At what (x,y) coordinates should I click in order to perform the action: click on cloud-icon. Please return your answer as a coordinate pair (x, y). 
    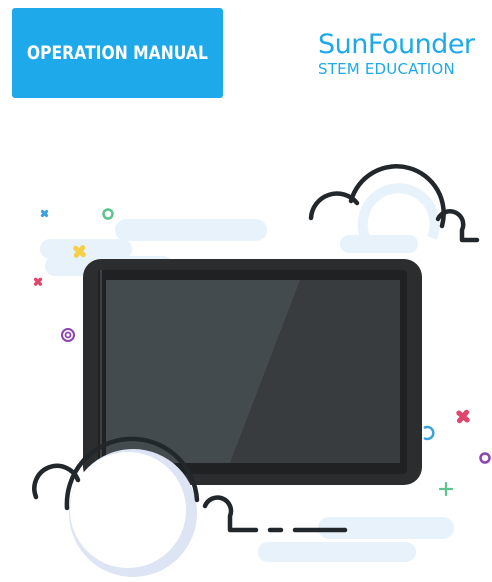
    Looking at the image, I should click on (394, 207).